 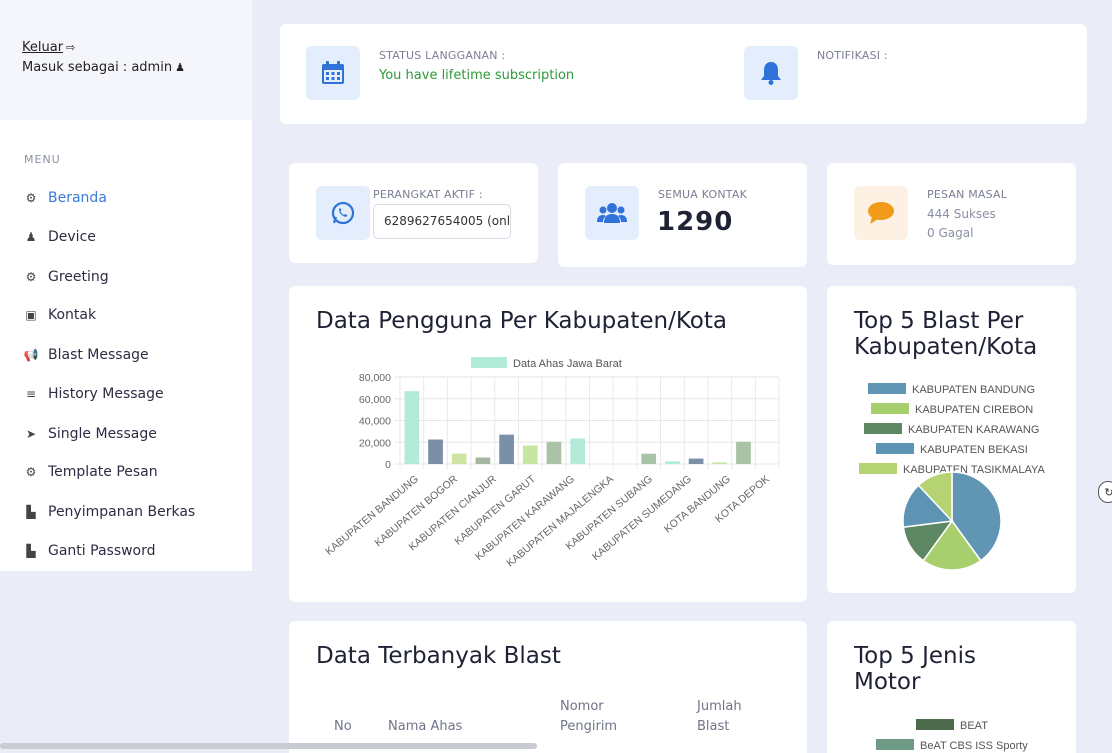 What do you see at coordinates (126, 472) in the screenshot?
I see `sidebar-item-template-pesan: ⚙ Template Pesan` at bounding box center [126, 472].